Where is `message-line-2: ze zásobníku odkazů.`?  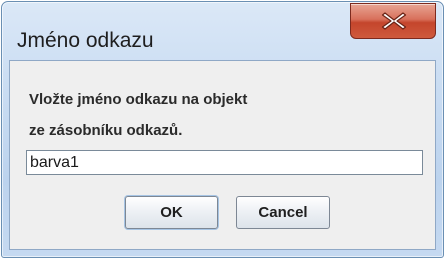 message-line-2: ze zásobníku odkazů. is located at coordinates (106, 130).